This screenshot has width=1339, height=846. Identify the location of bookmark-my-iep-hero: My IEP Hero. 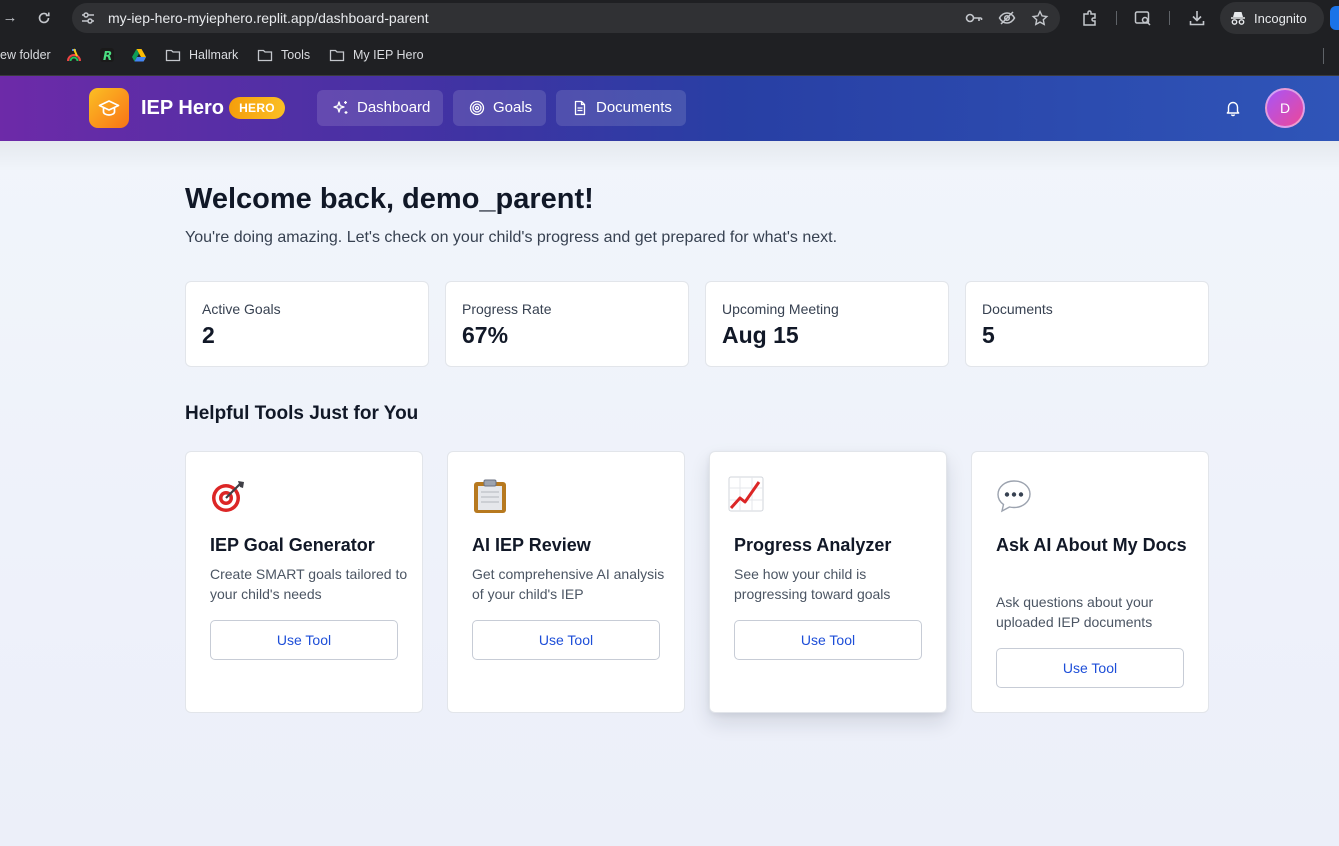
(388, 55).